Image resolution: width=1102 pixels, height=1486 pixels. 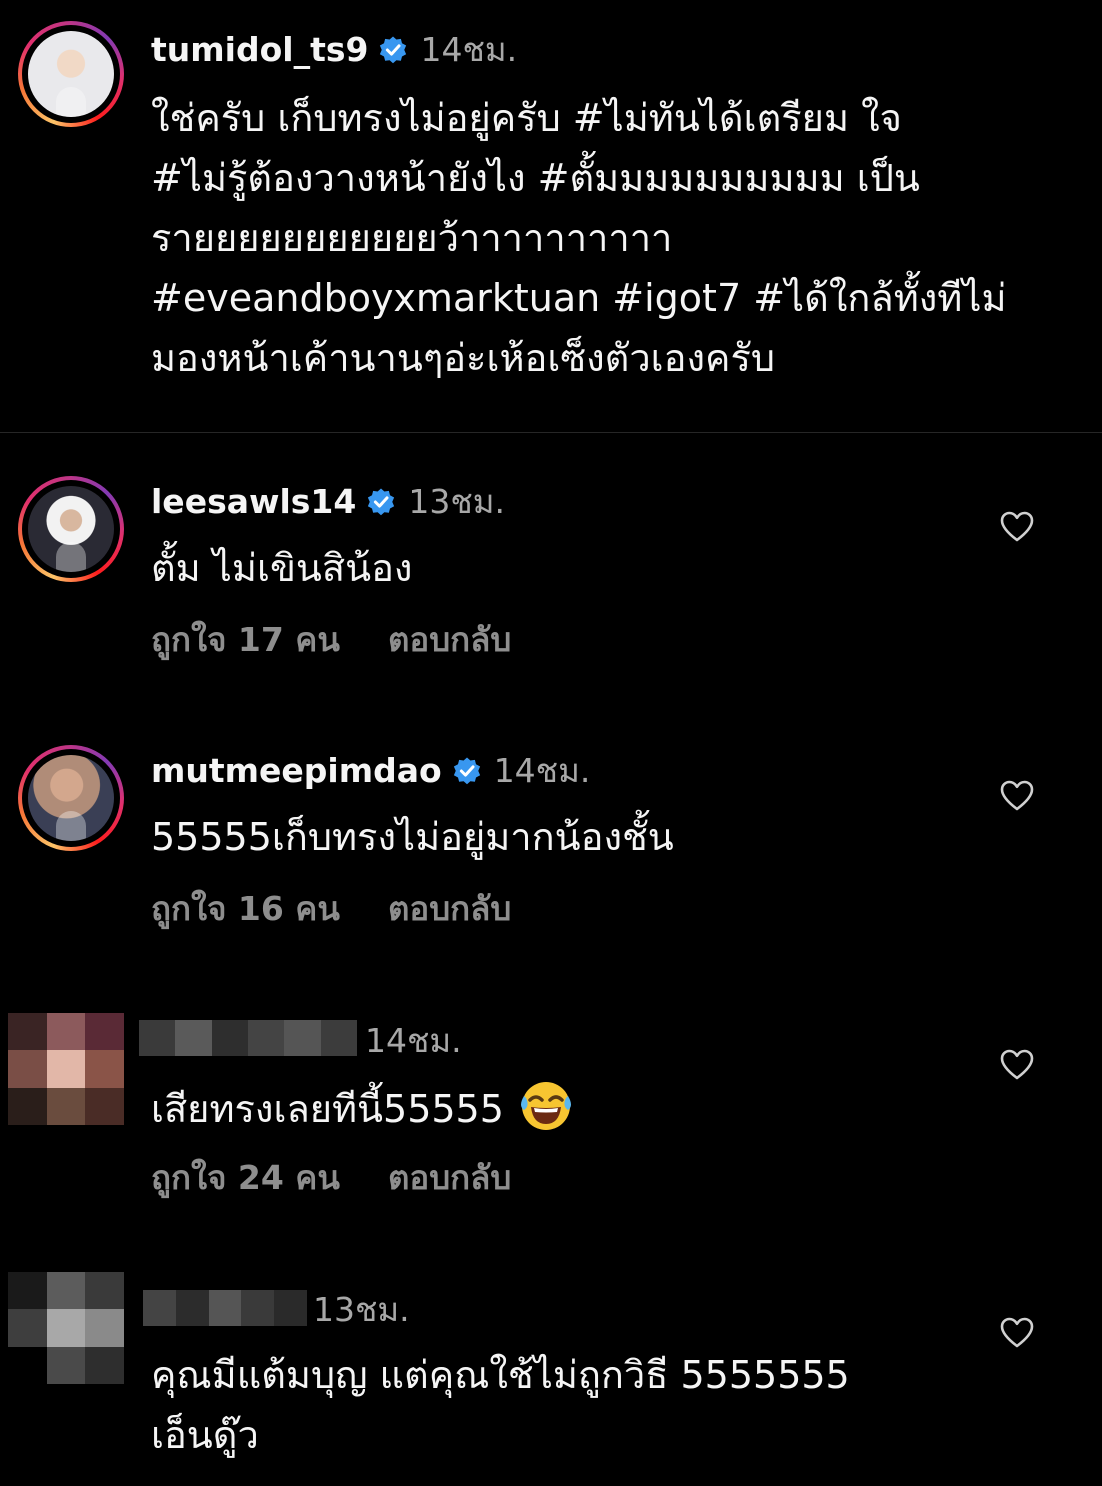 What do you see at coordinates (327, 1109) in the screenshot?
I see `comment-text-content: เสียทรงเลยทีนี้55555` at bounding box center [327, 1109].